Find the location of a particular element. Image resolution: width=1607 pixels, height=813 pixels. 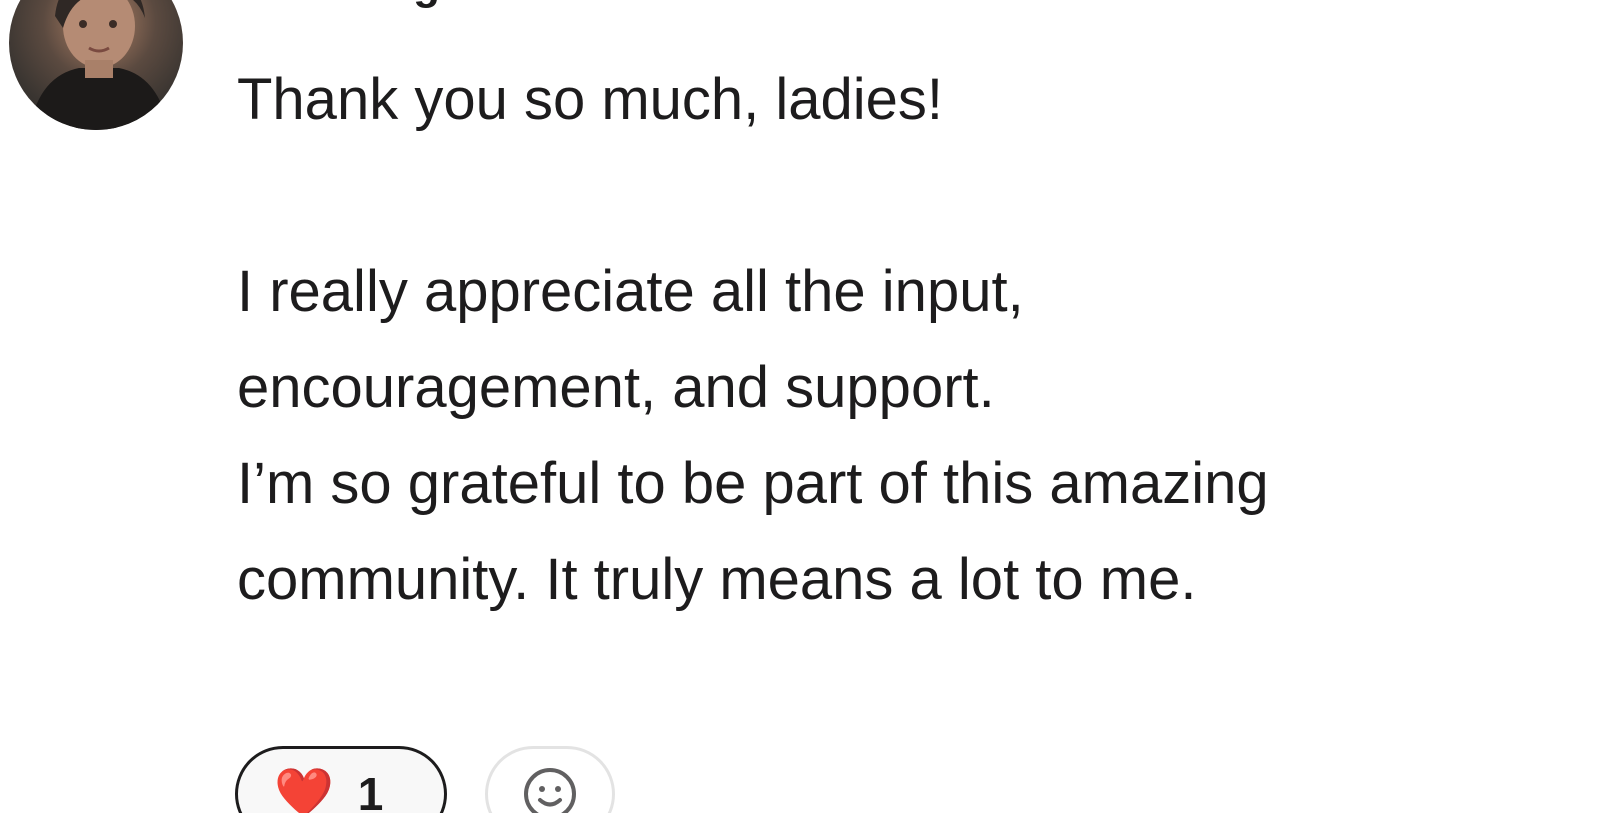

message-header: Ibanesa guzman 7:39 AM is located at coordinates (499, 8).